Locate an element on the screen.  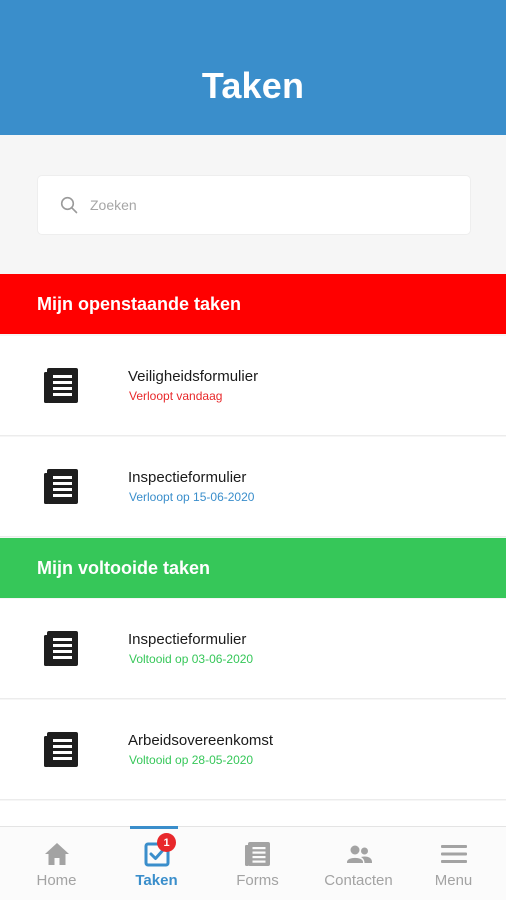
section-header-completed-tasks: Mijn voltooide taken is located at coordinates (253, 568).